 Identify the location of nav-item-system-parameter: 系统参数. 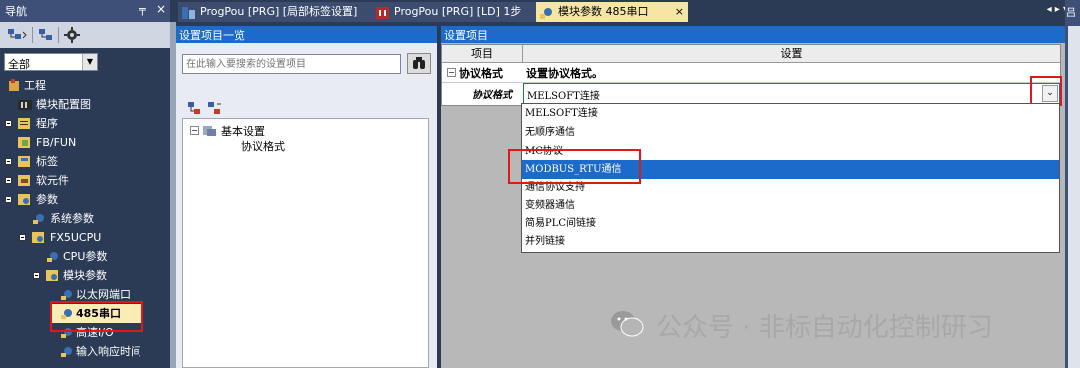
(85, 218).